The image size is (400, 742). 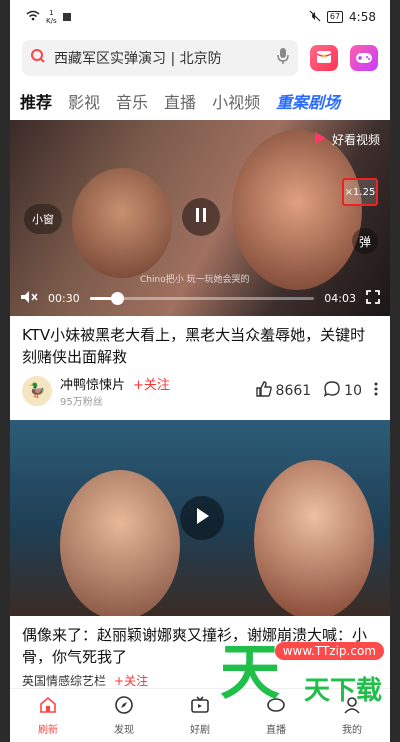 What do you see at coordinates (353, 391) in the screenshot?
I see `comment-count: 10` at bounding box center [353, 391].